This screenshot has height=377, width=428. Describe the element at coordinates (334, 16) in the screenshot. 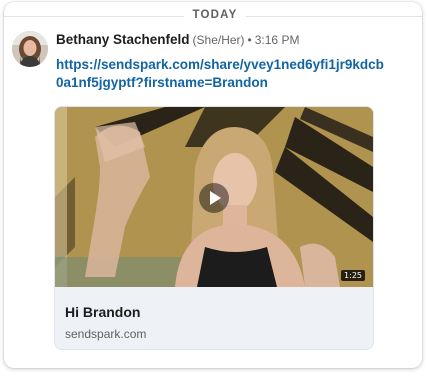

I see `divider-line-right` at that location.